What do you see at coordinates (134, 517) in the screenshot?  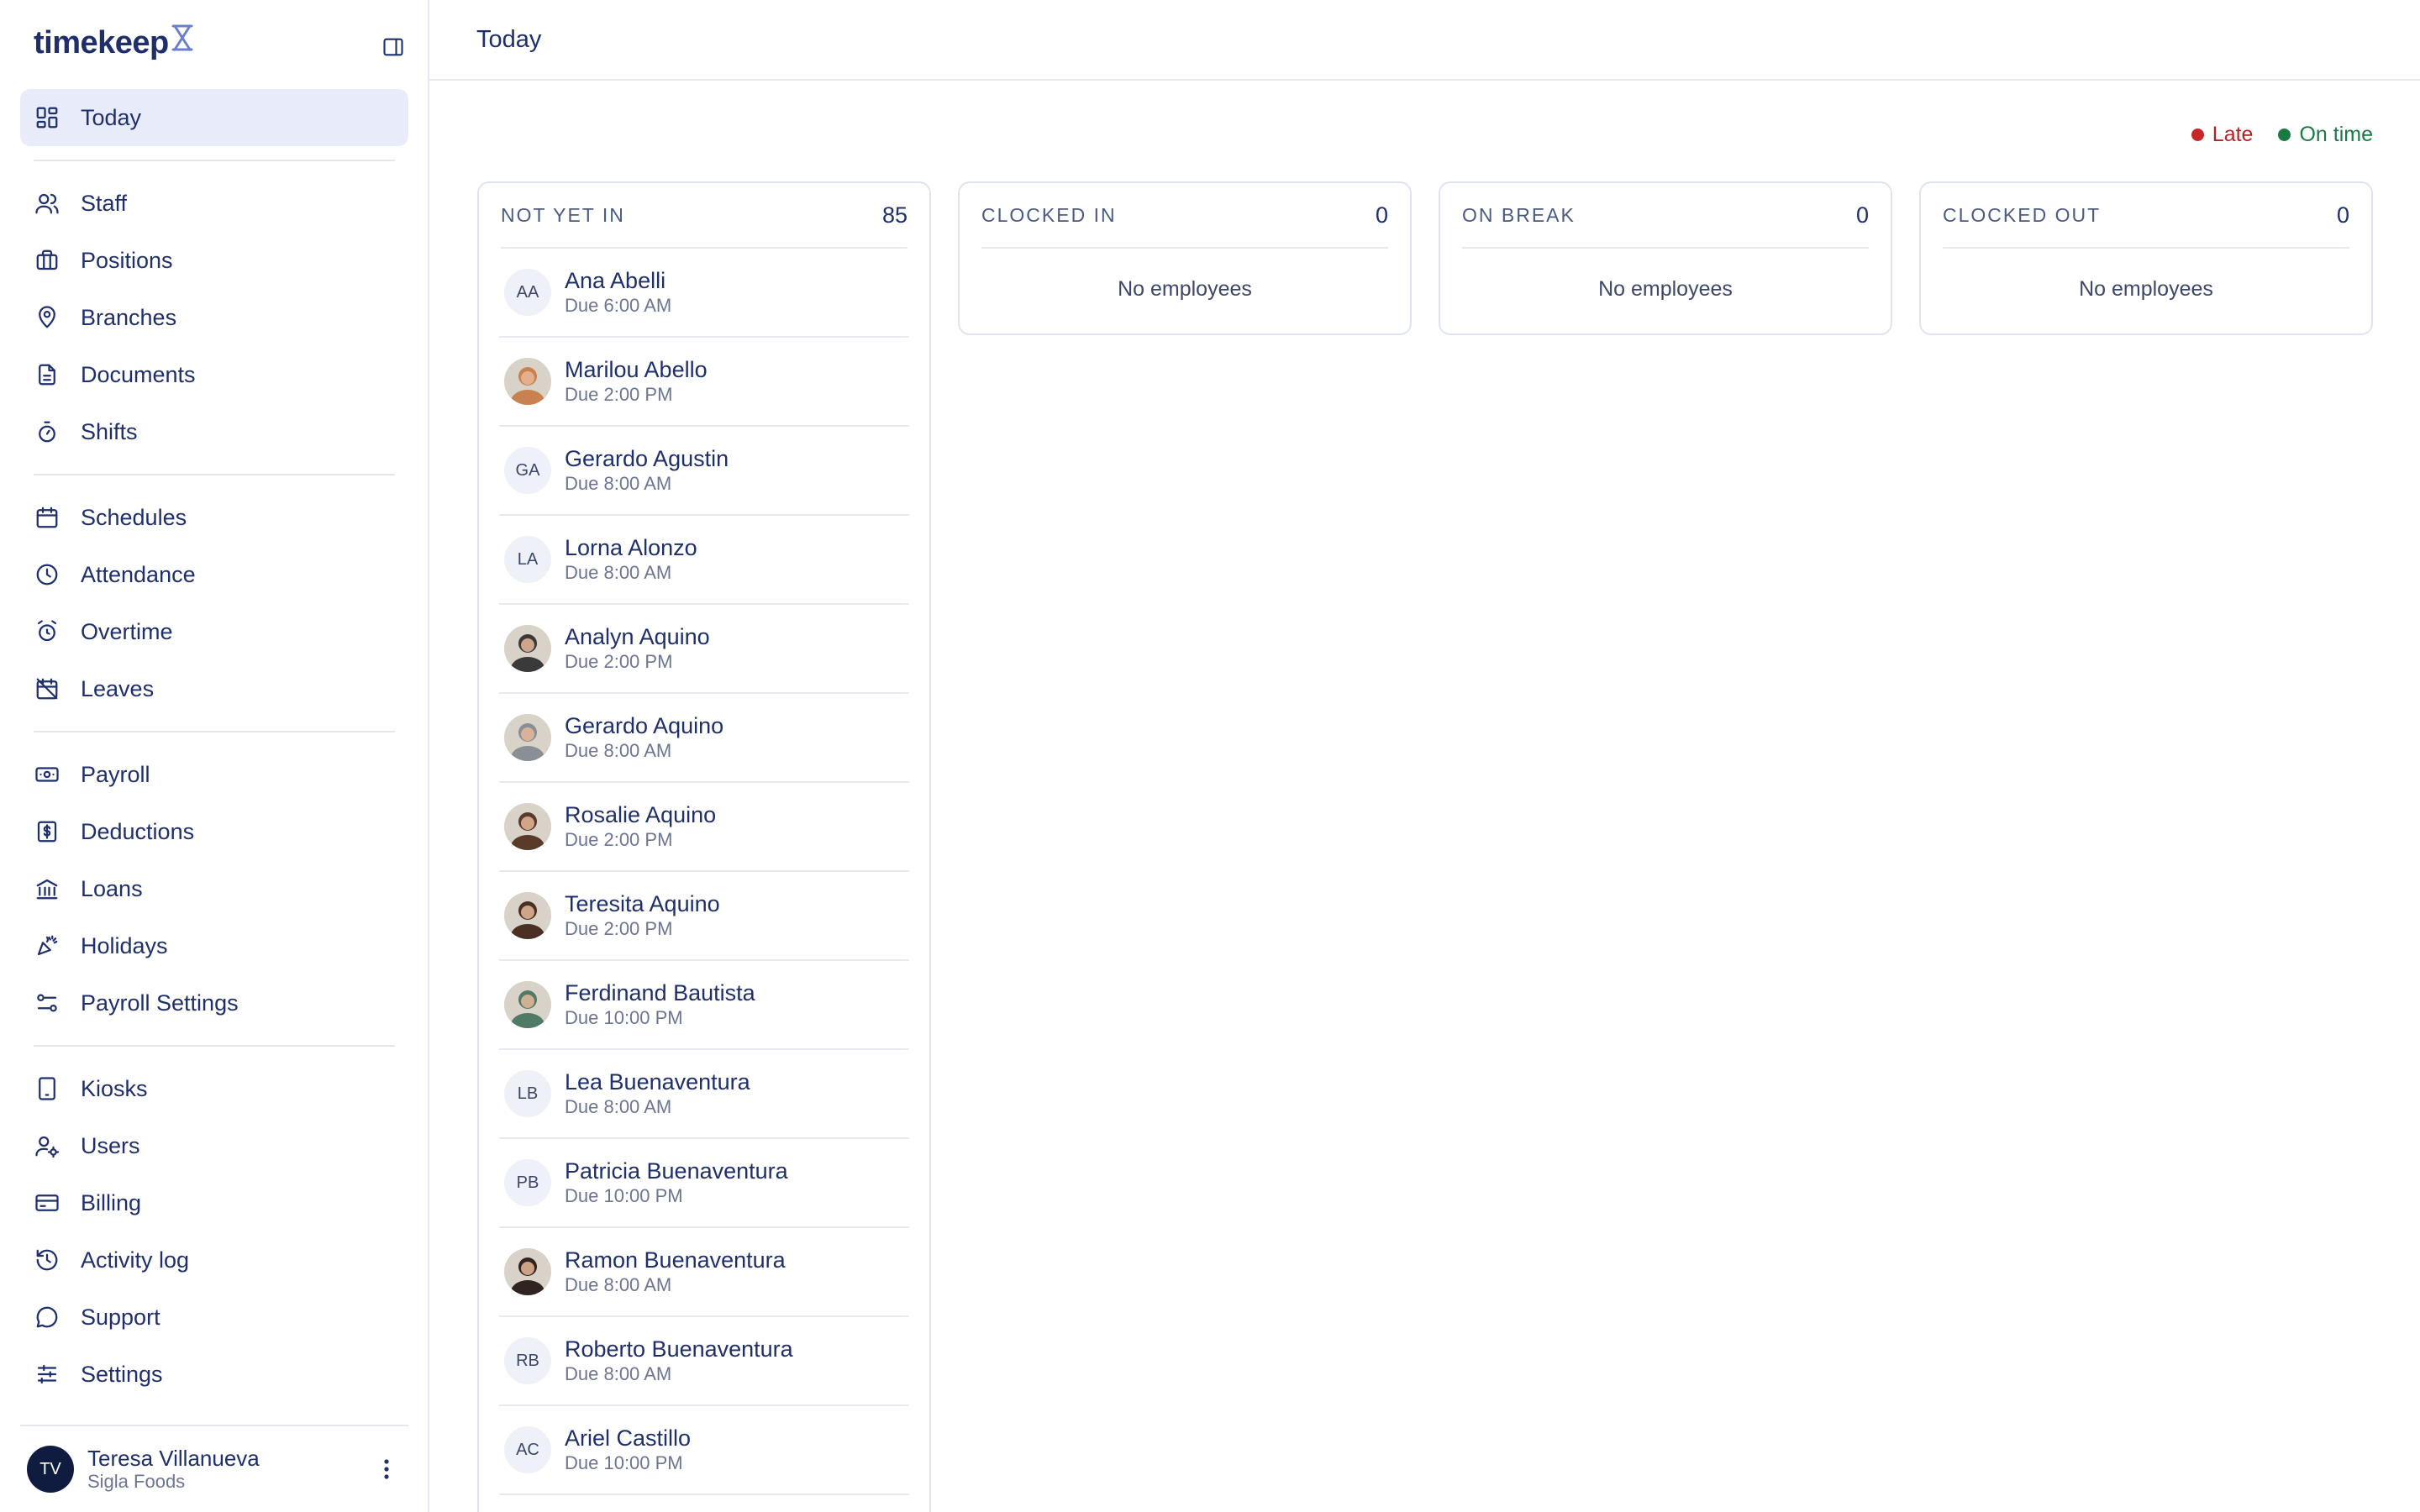 I see `sidebar-item-label: Schedules` at bounding box center [134, 517].